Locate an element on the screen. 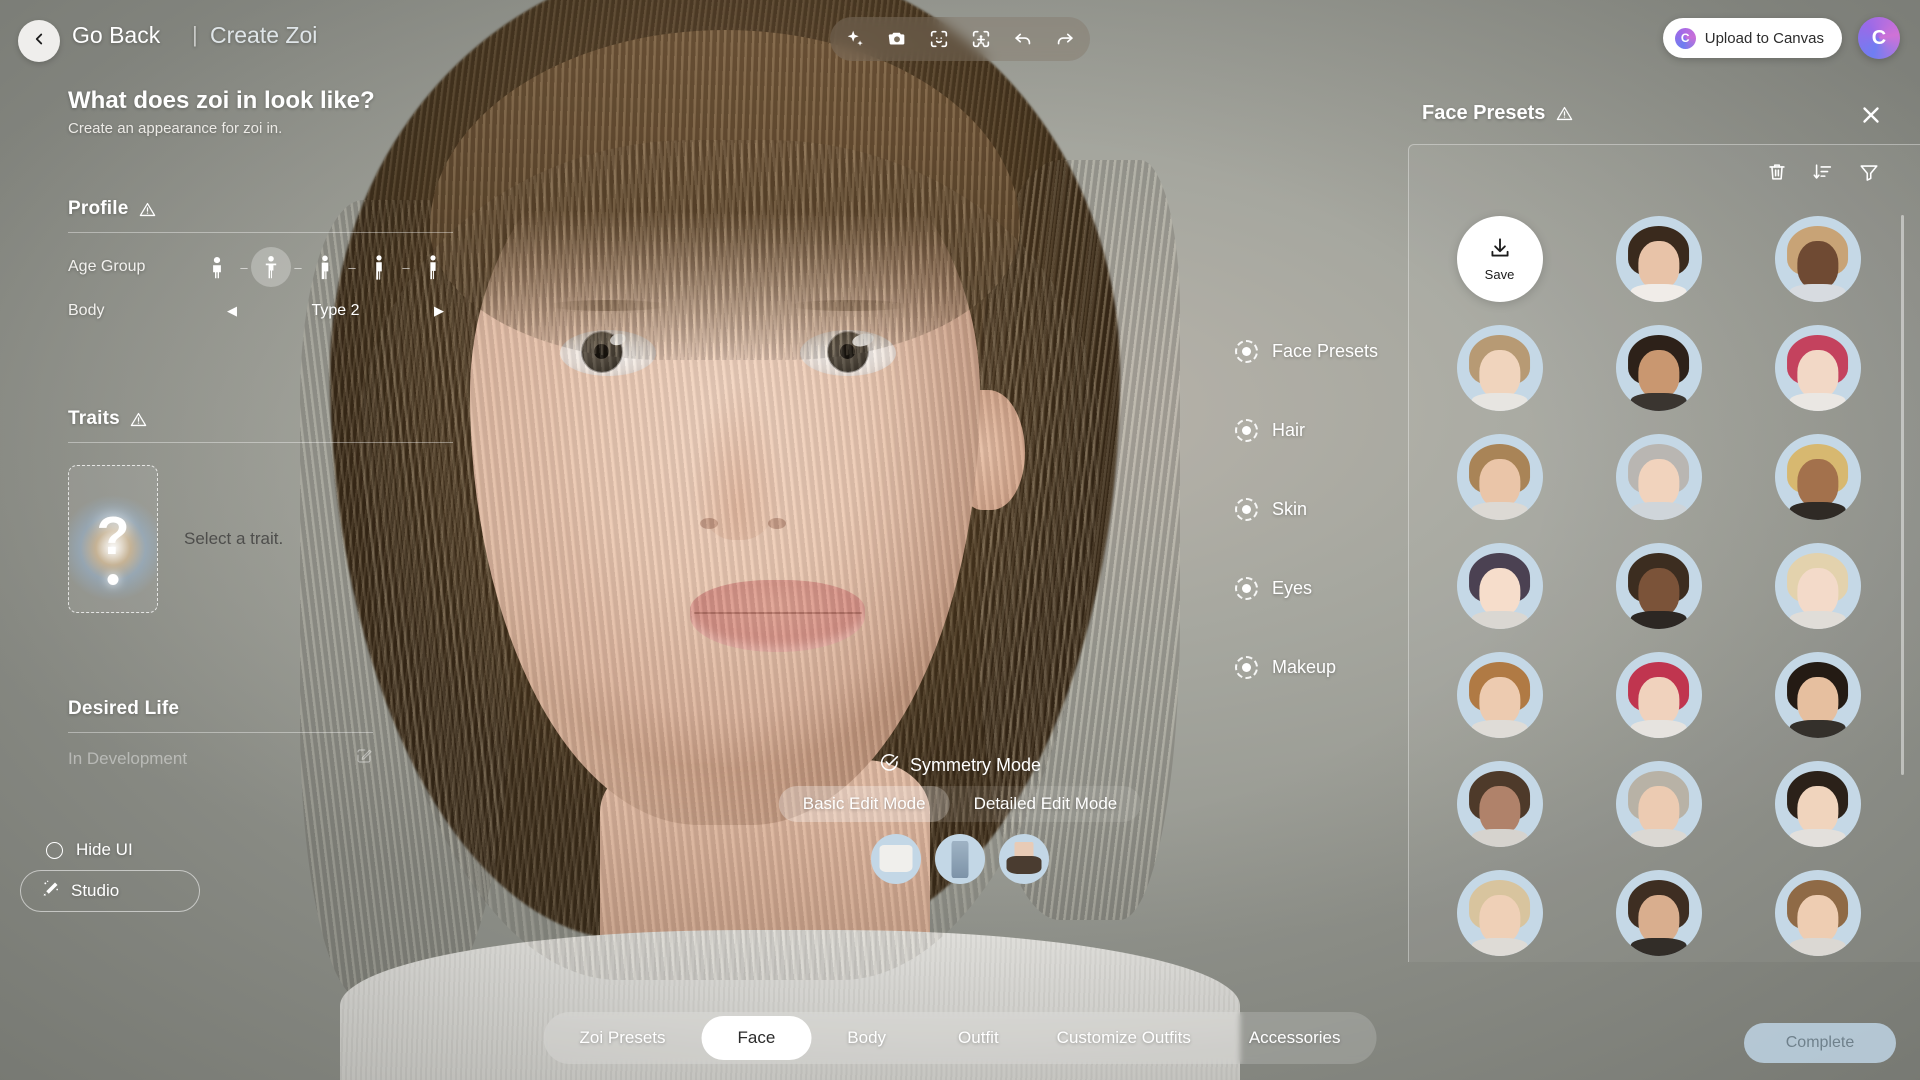 This screenshot has width=1920, height=1080. preset-scrollbar is located at coordinates (1902, 495).